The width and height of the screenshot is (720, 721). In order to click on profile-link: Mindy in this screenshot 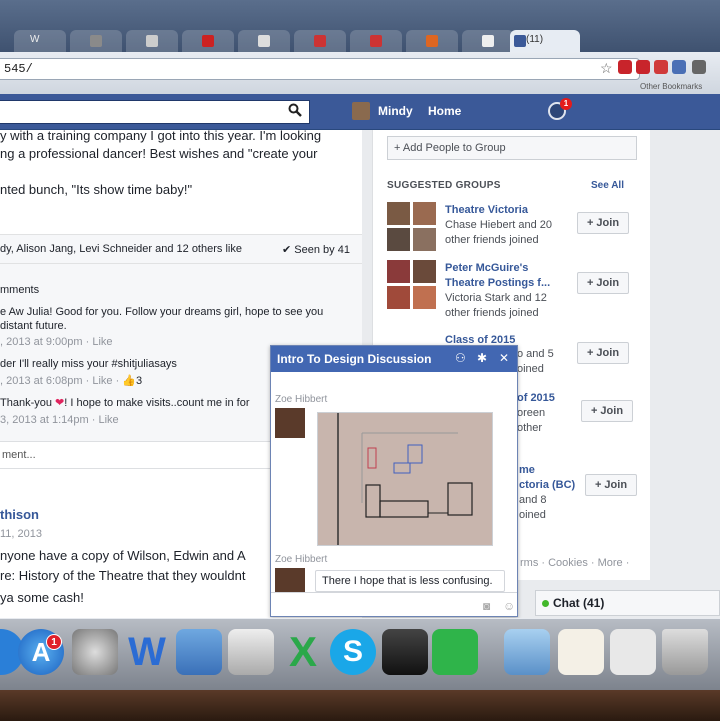, I will do `click(395, 111)`.